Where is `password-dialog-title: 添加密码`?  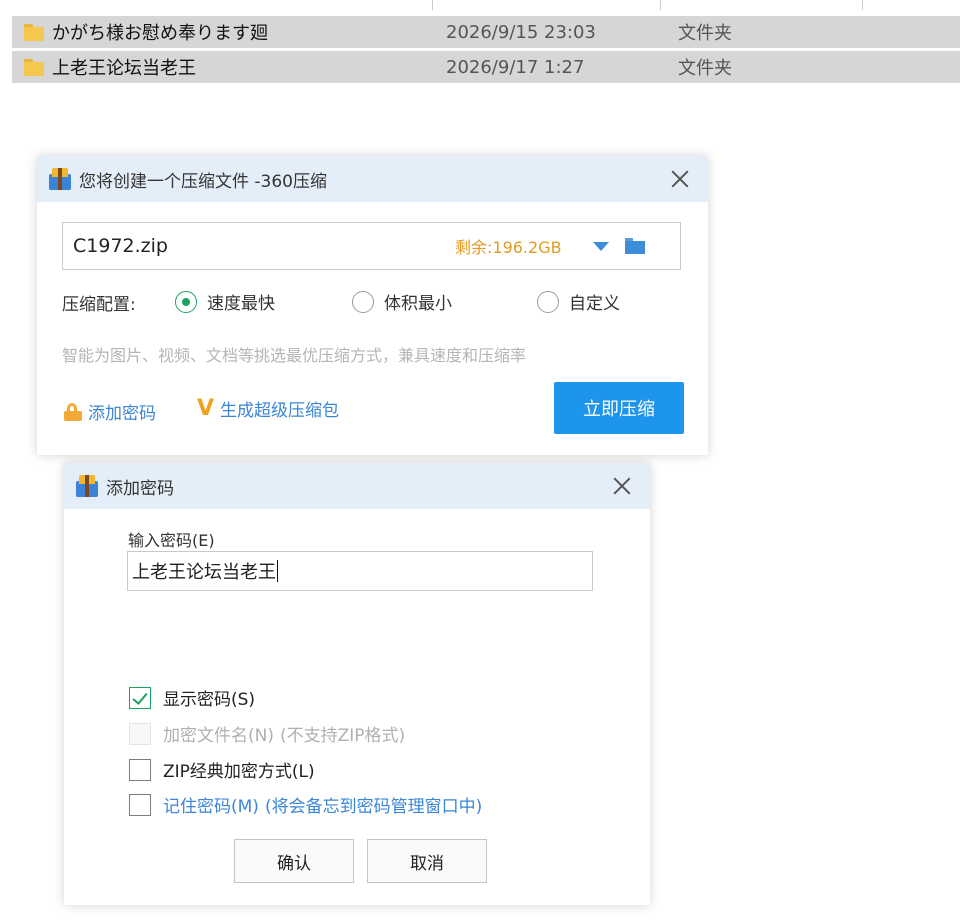
password-dialog-title: 添加密码 is located at coordinates (140, 488).